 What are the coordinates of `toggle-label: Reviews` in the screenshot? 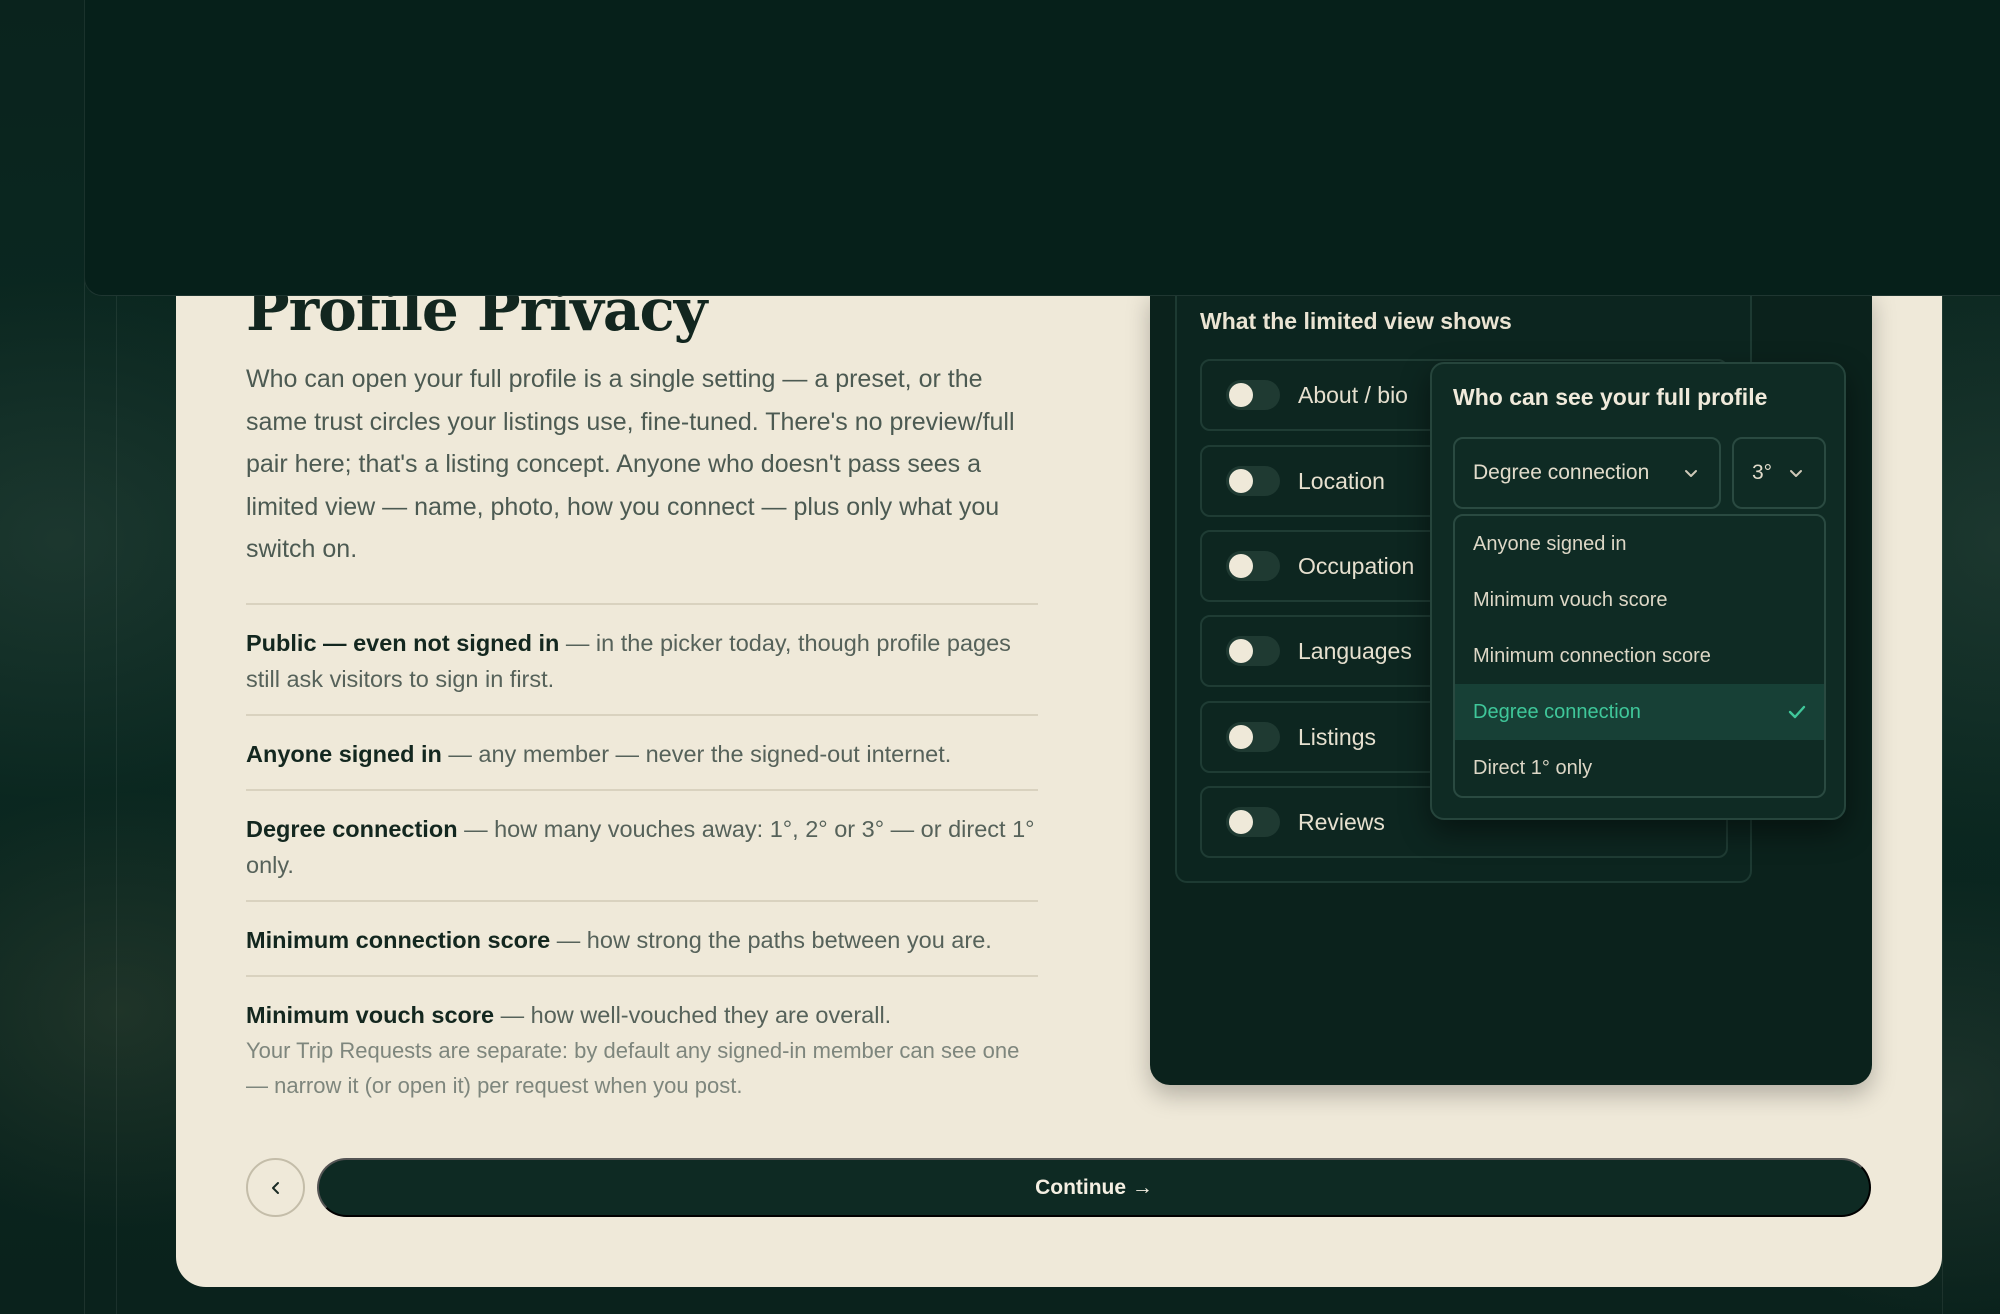 It's located at (1341, 821).